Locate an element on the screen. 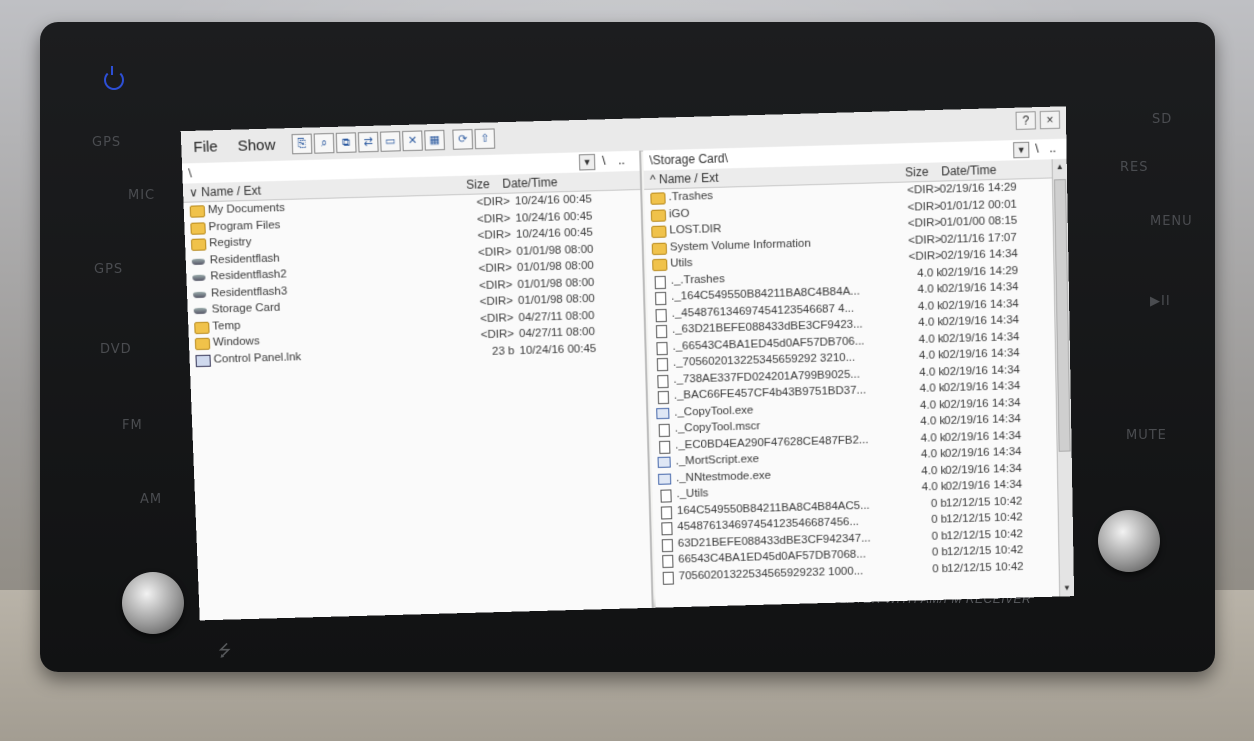  delete-icon: ✕ is located at coordinates (412, 141).